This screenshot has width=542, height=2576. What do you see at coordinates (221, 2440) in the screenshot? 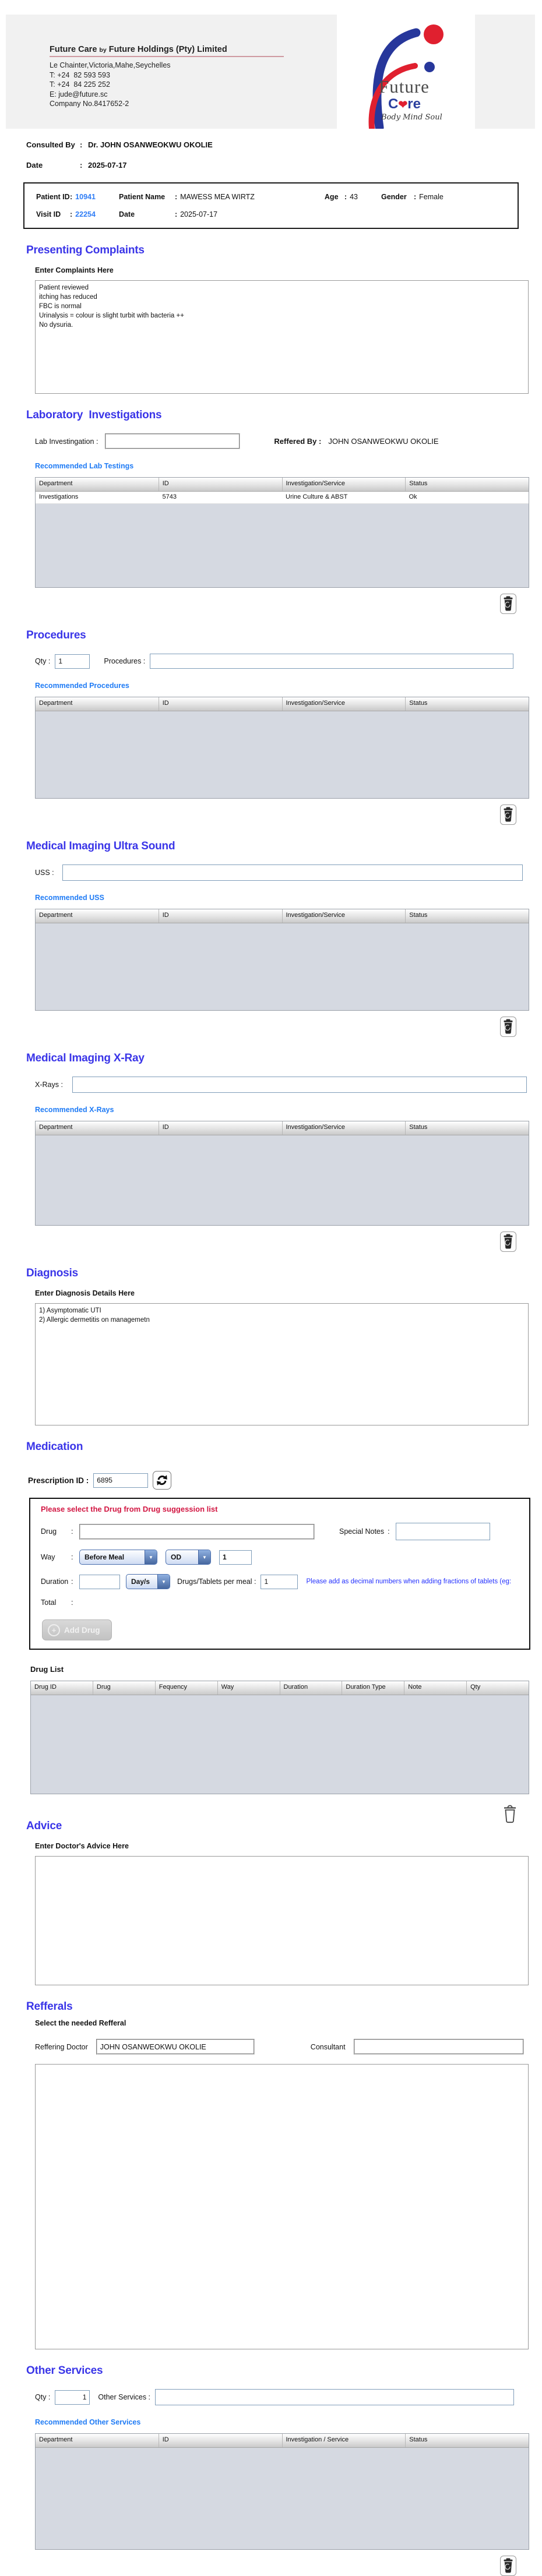
I see `column-header: ID` at bounding box center [221, 2440].